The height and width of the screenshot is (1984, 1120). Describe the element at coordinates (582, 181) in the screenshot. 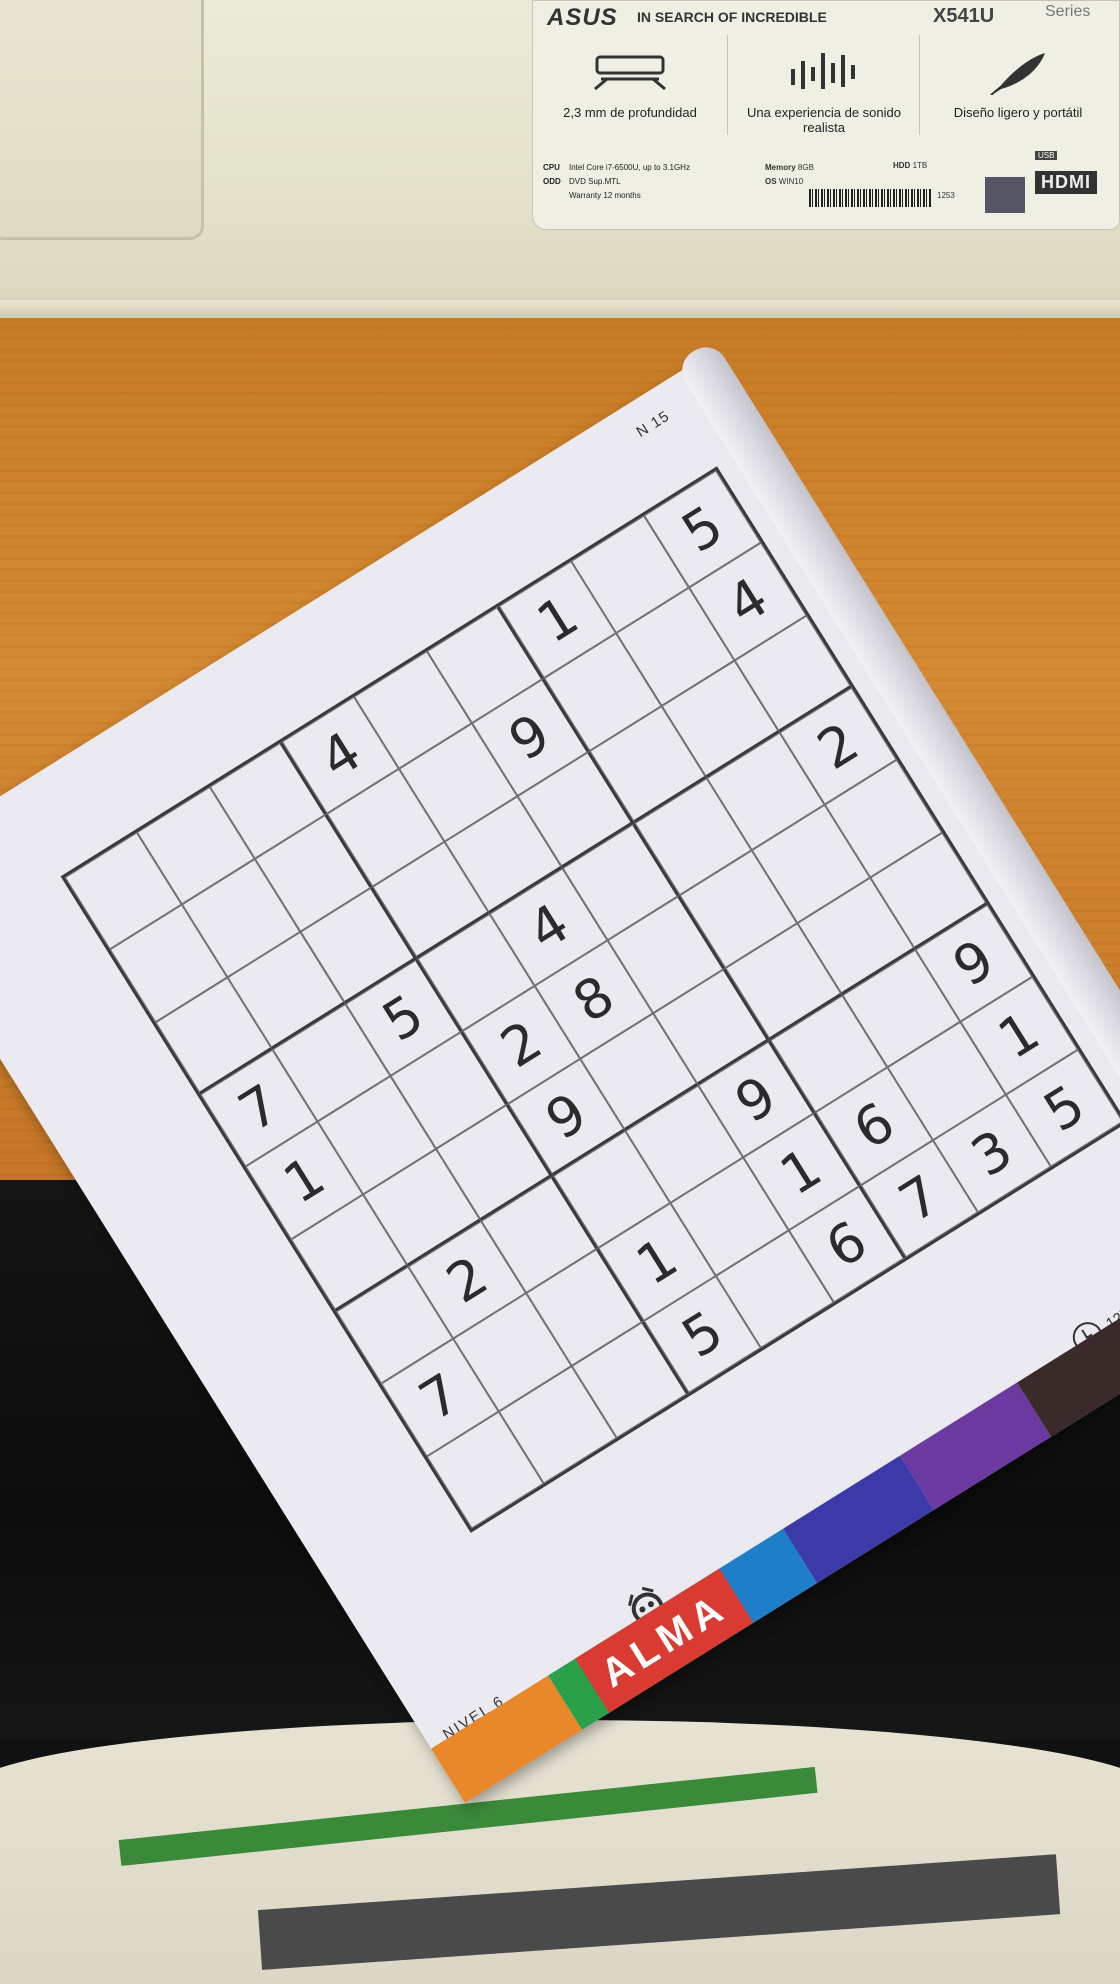

I see `spec-row: ODD DVD Sup.MTL` at that location.